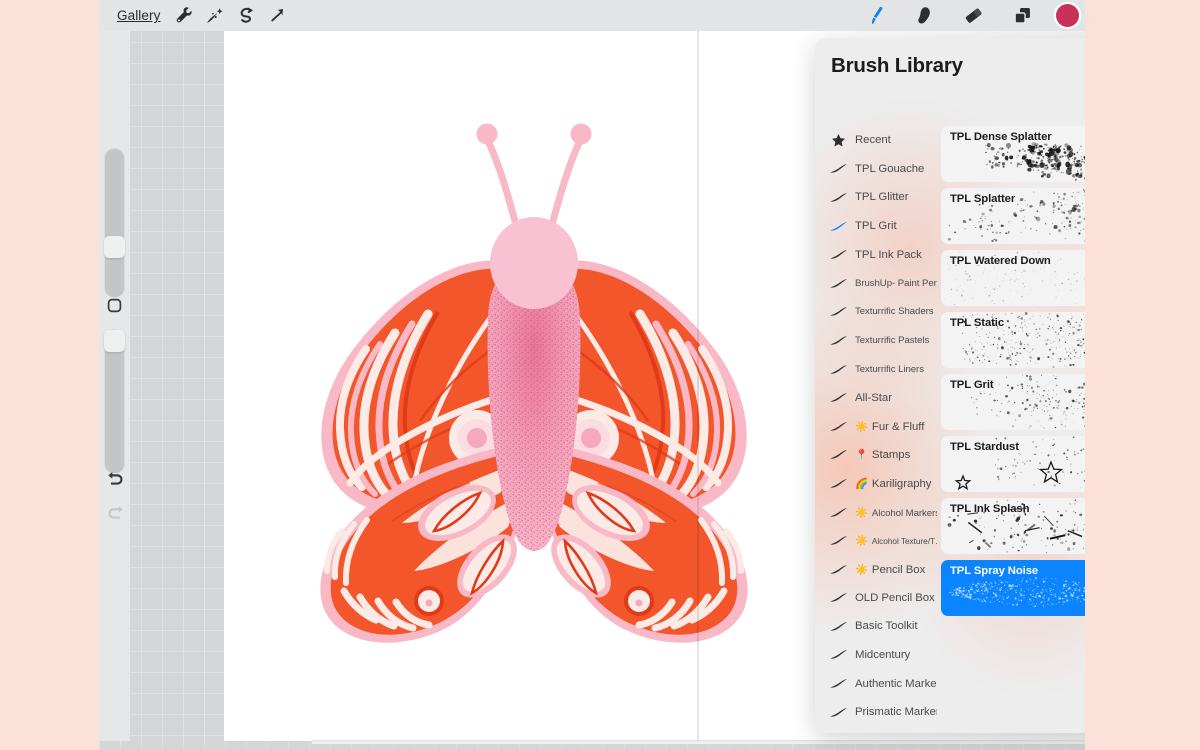 This screenshot has height=750, width=1200. What do you see at coordinates (897, 65) in the screenshot?
I see `panel-title: Brush Library` at bounding box center [897, 65].